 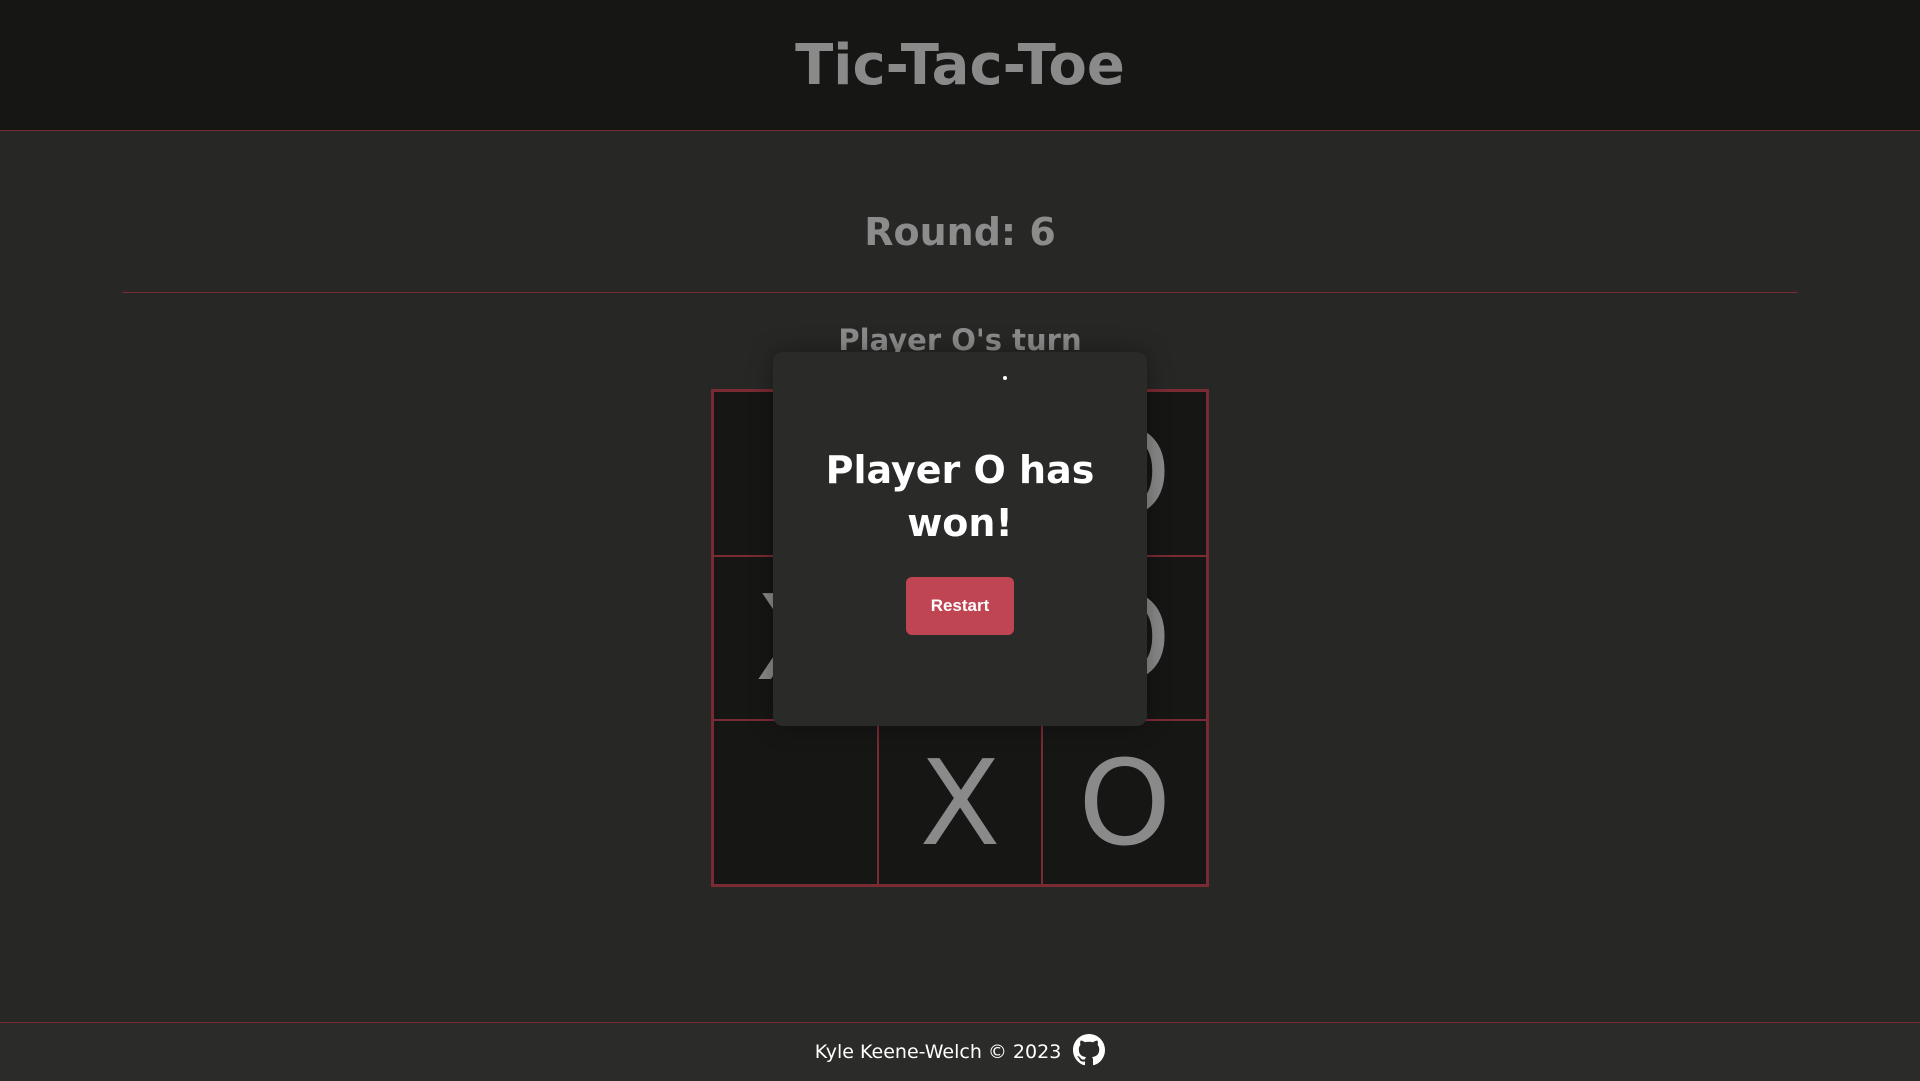 I want to click on modal-dot, so click(x=1005, y=378).